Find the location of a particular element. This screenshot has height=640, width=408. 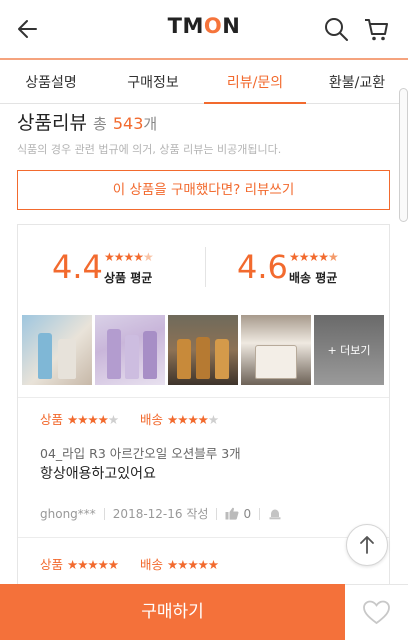

heart-icon is located at coordinates (376, 612).